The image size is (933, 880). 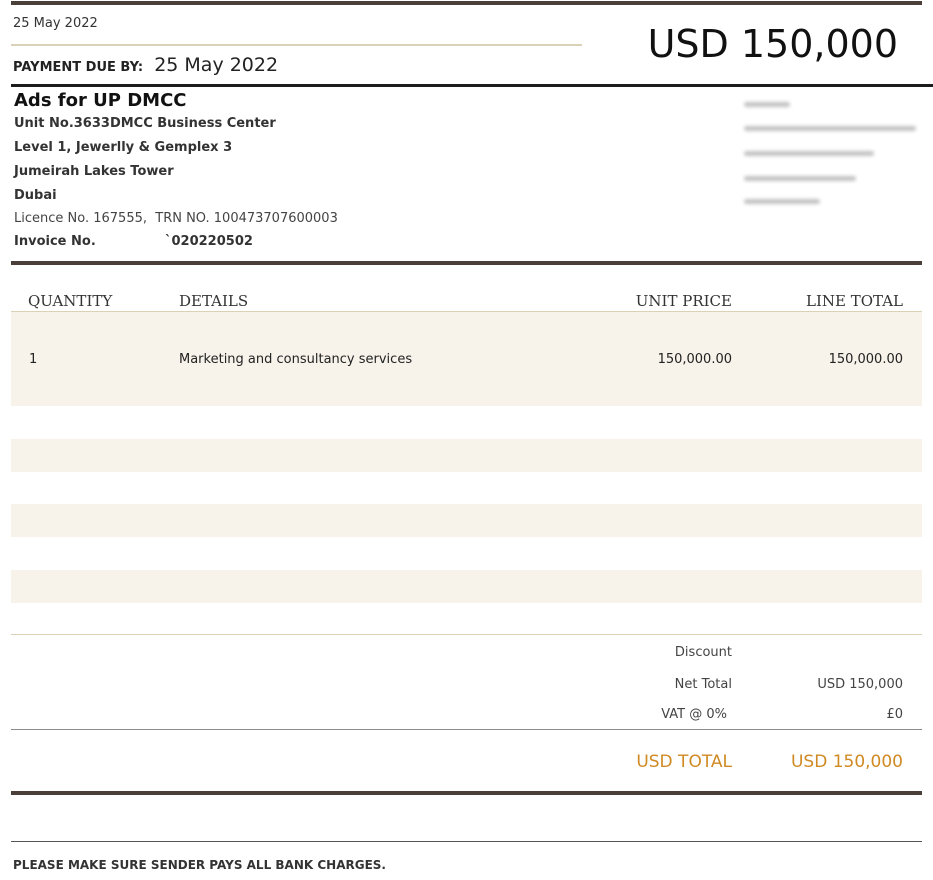 What do you see at coordinates (296, 45) in the screenshot?
I see `date-divider` at bounding box center [296, 45].